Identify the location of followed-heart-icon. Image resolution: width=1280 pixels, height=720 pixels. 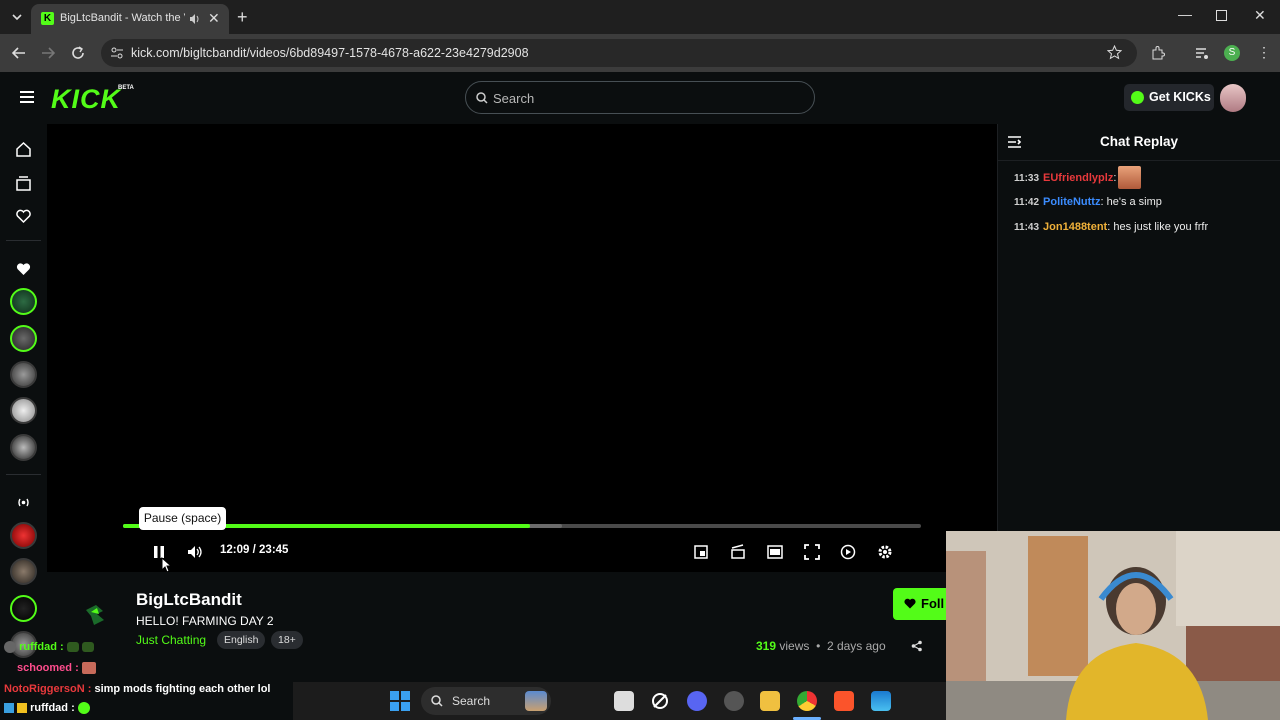
(23, 269).